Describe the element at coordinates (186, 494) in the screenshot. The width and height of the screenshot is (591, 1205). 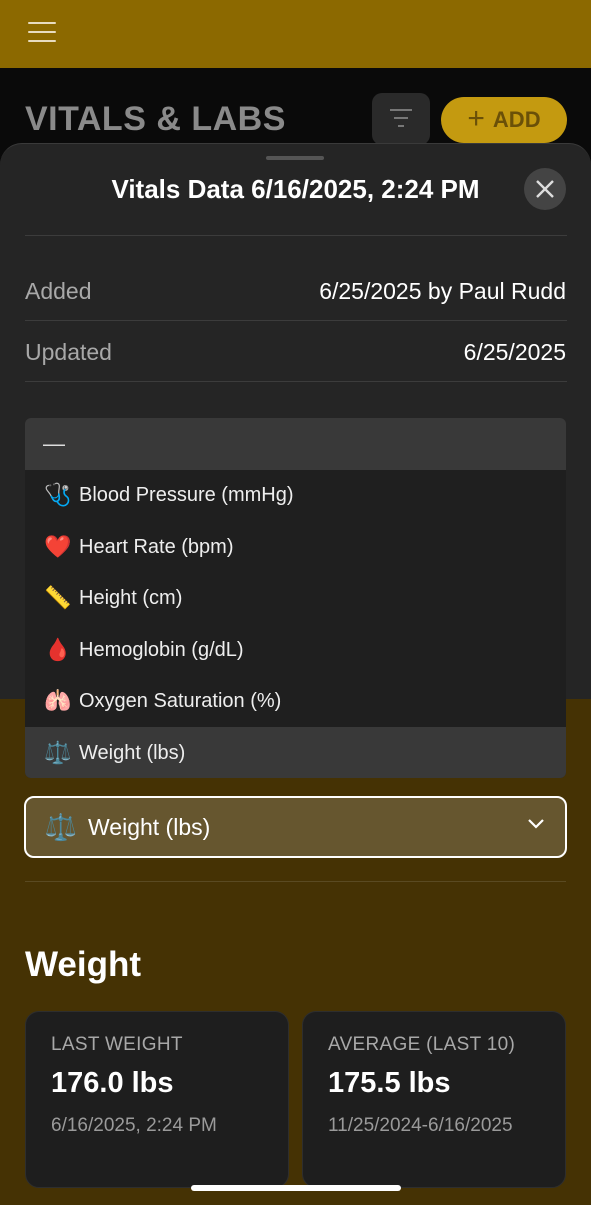
I see `option-label: Blood Pressure (mmHg)` at that location.